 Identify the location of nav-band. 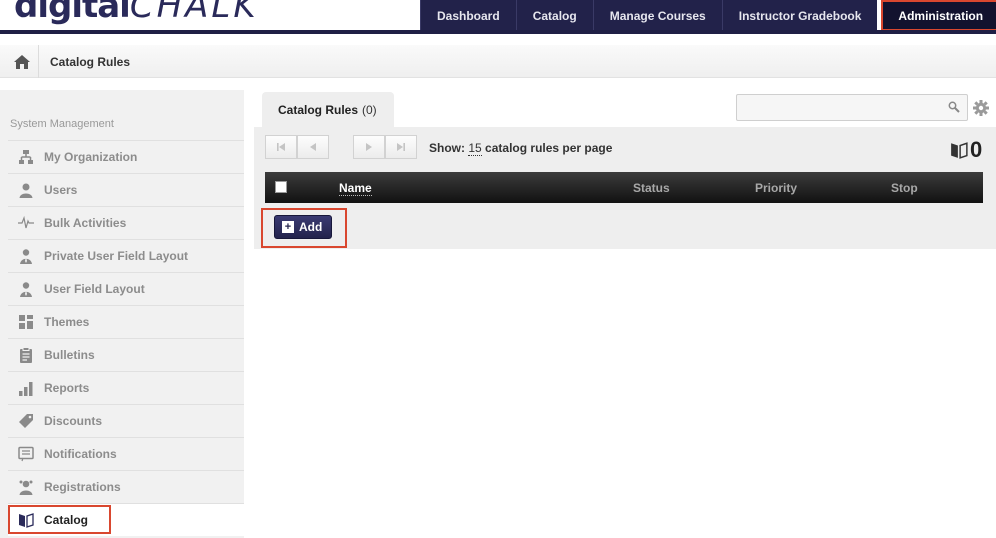
(498, 32).